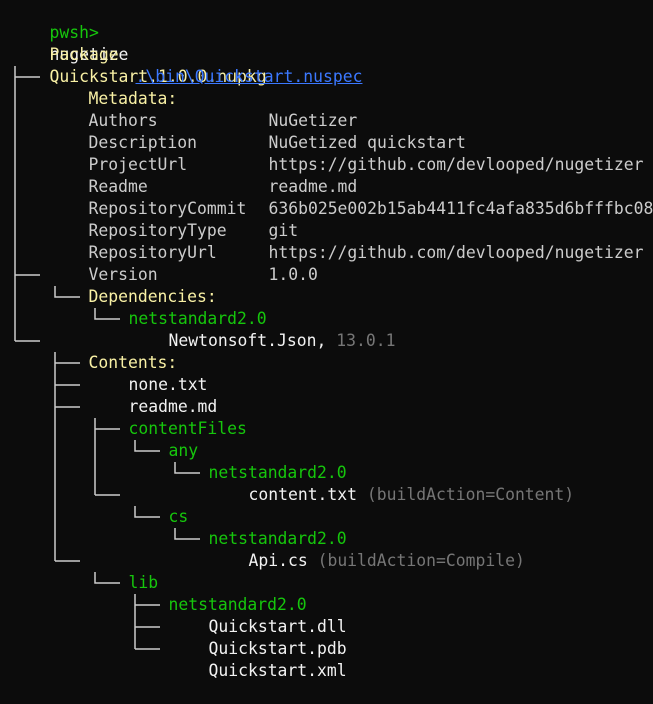 The height and width of the screenshot is (704, 653). Describe the element at coordinates (456, 252) in the screenshot. I see `metadata-value: https://github.com/devlooped/nugetizer` at that location.